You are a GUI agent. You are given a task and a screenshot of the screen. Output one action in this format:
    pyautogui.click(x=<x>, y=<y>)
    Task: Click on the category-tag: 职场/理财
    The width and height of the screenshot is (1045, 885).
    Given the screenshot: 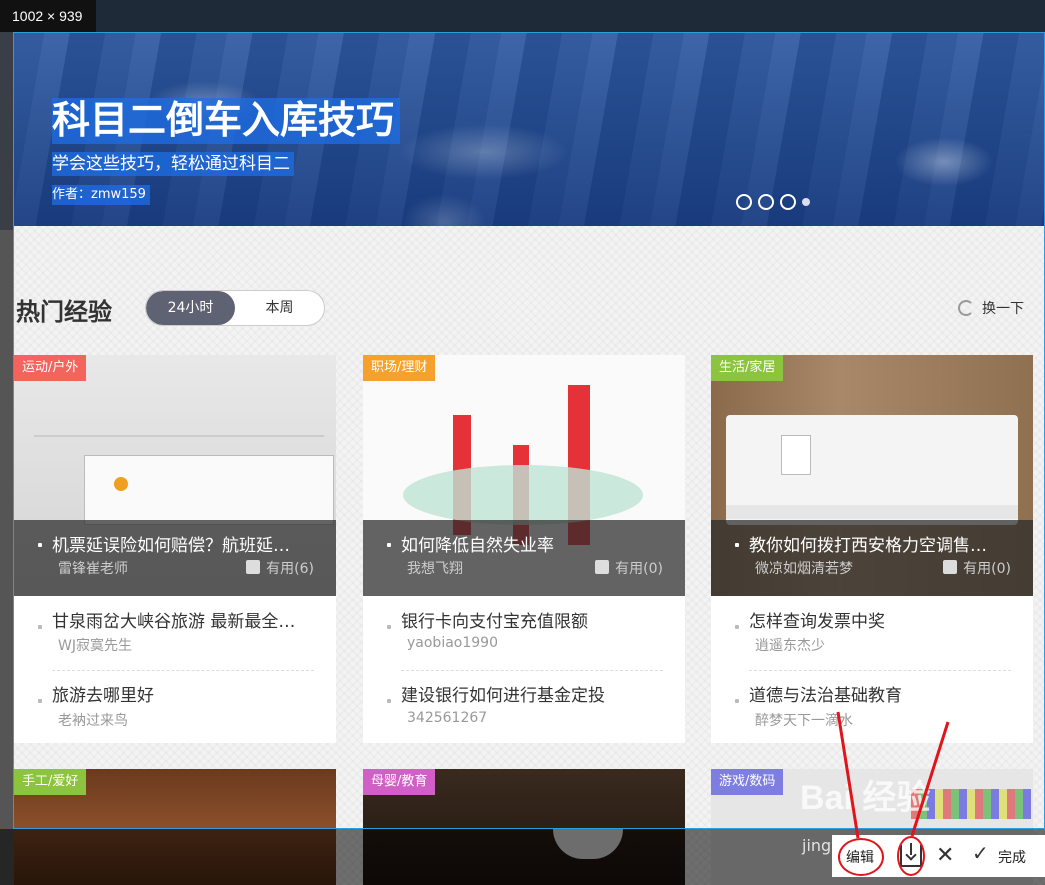 What is the action you would take?
    pyautogui.click(x=399, y=368)
    